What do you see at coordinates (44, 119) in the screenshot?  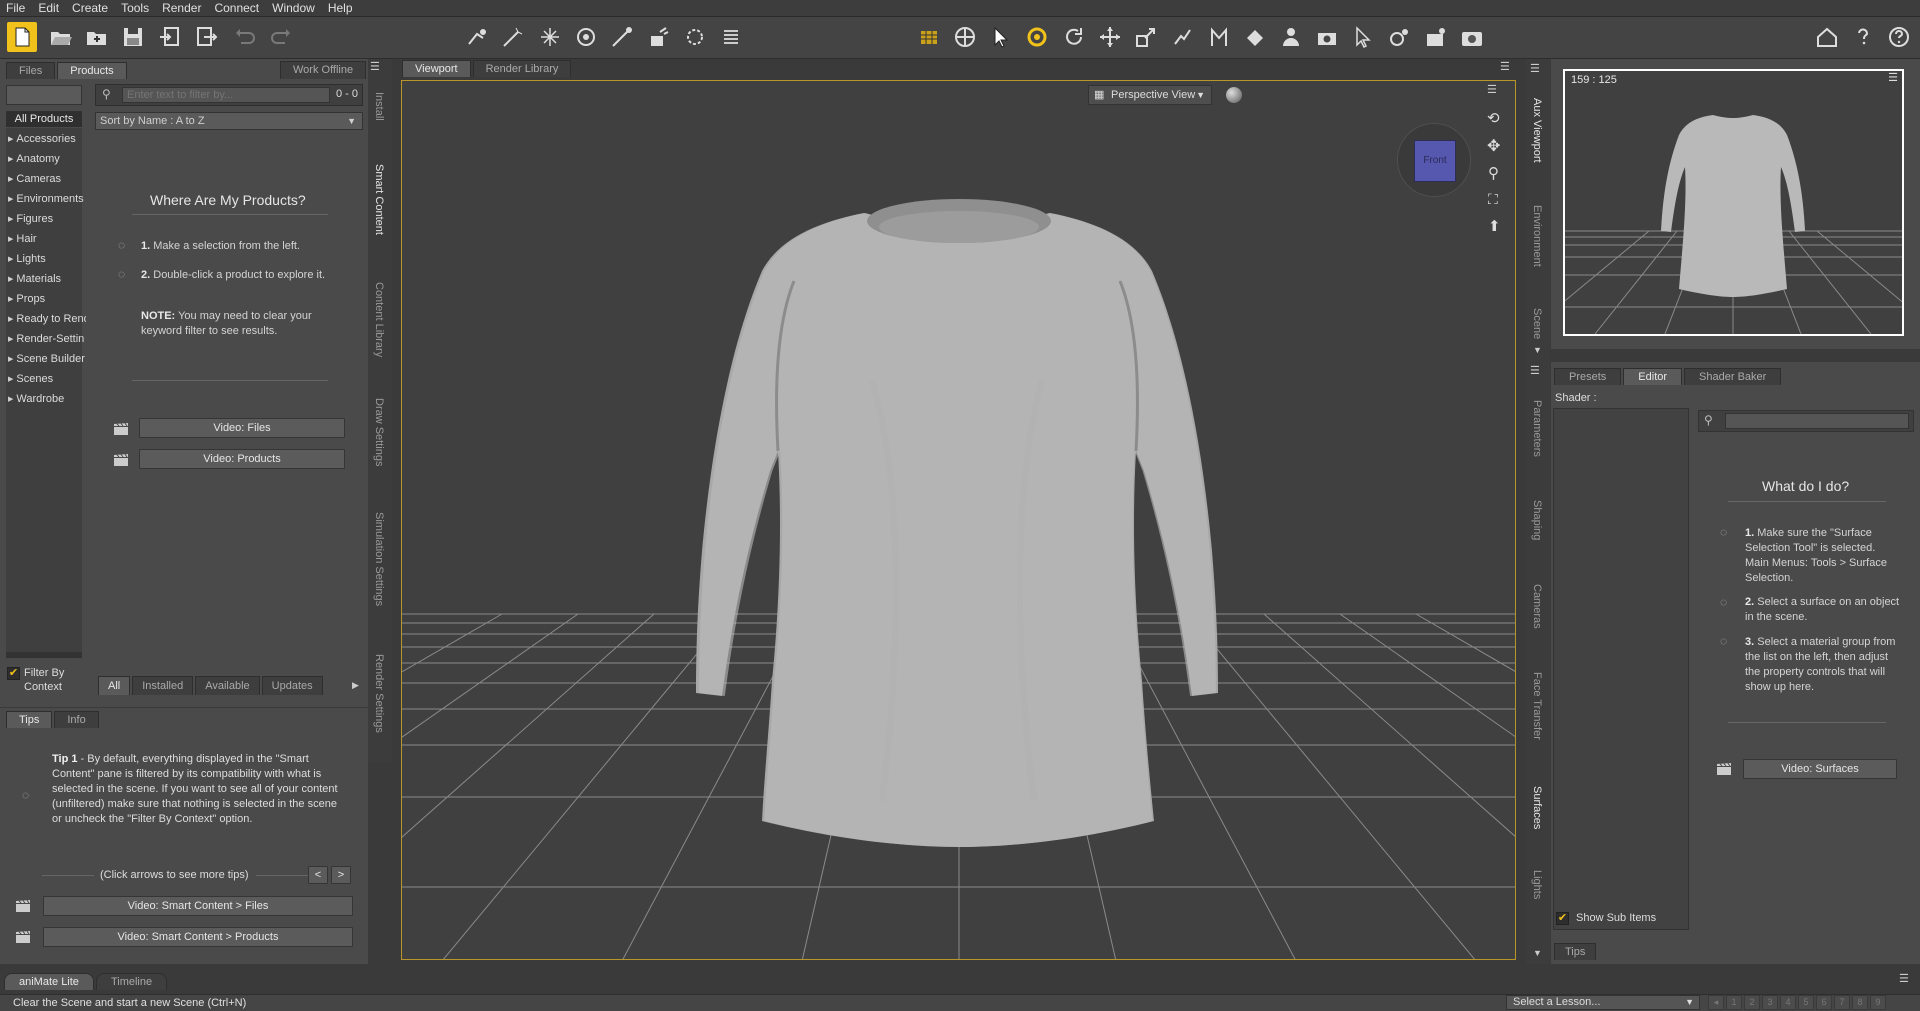 I see `all-products-item: All Products` at bounding box center [44, 119].